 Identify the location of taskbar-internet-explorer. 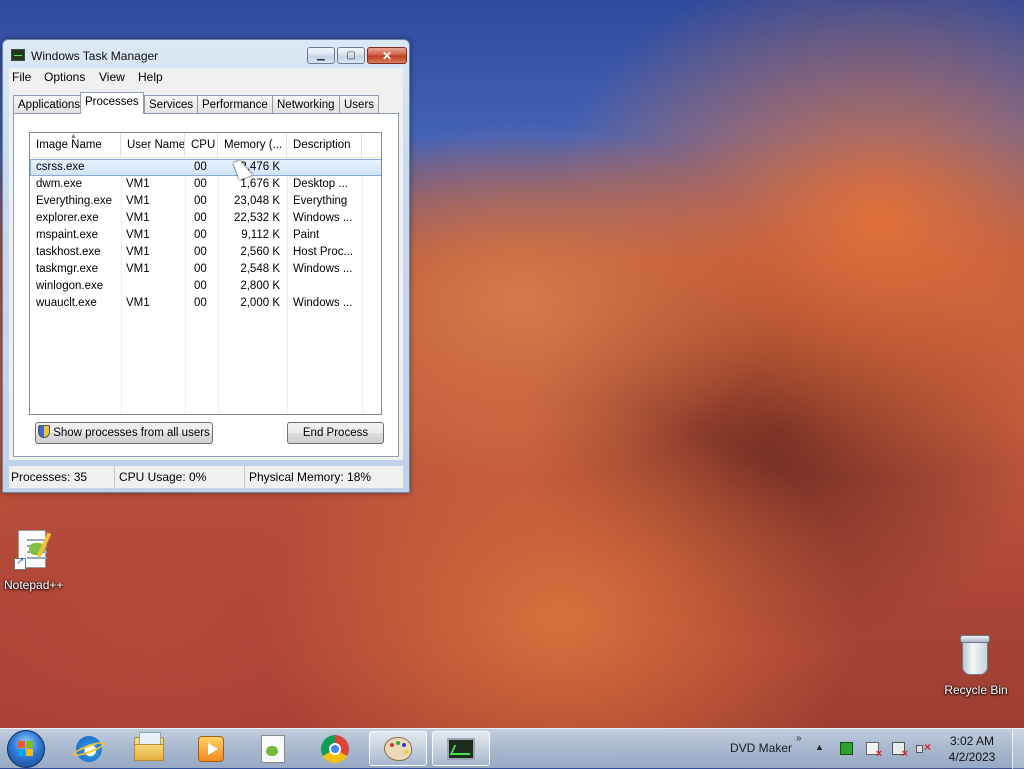
(89, 748).